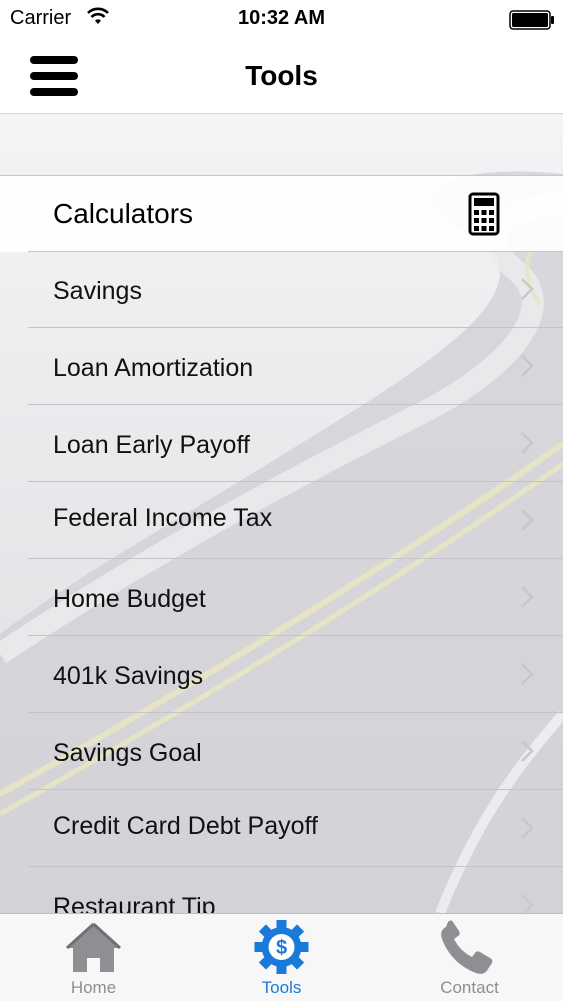 The height and width of the screenshot is (1001, 563). I want to click on status-bar: Carrier 10:32 AM, so click(281, 20).